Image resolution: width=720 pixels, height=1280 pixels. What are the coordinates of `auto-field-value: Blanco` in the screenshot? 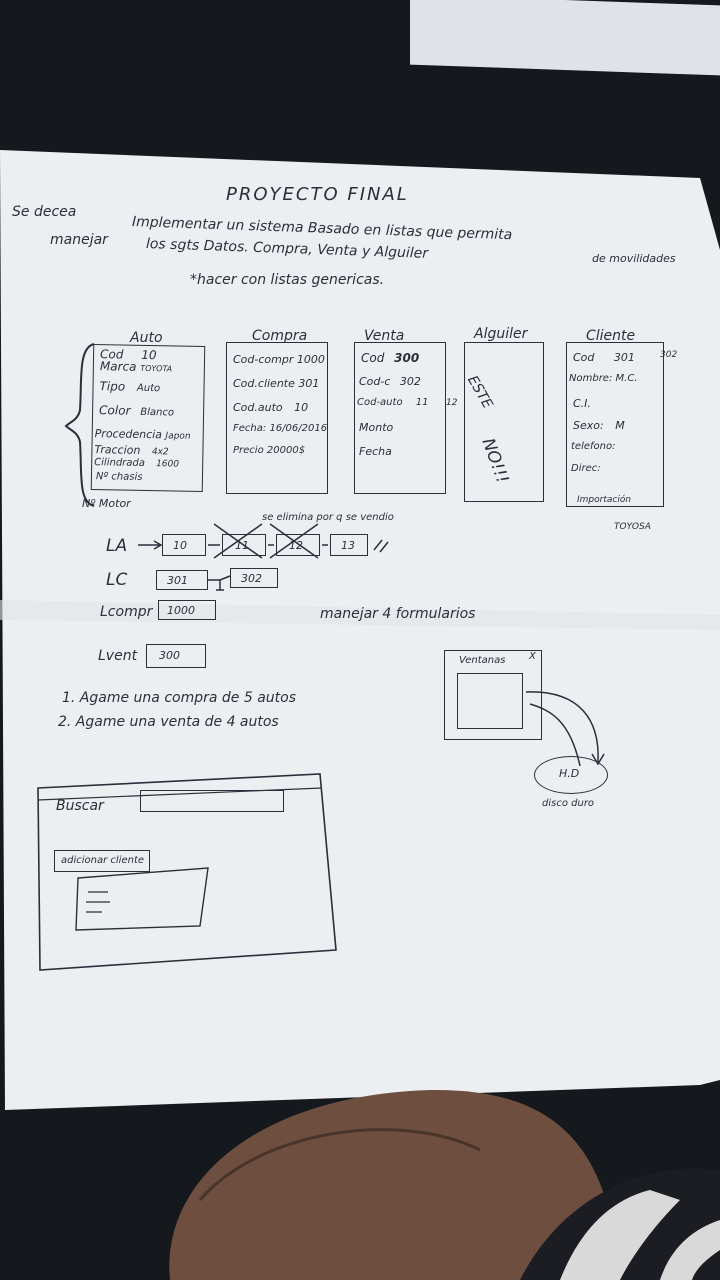 It's located at (157, 412).